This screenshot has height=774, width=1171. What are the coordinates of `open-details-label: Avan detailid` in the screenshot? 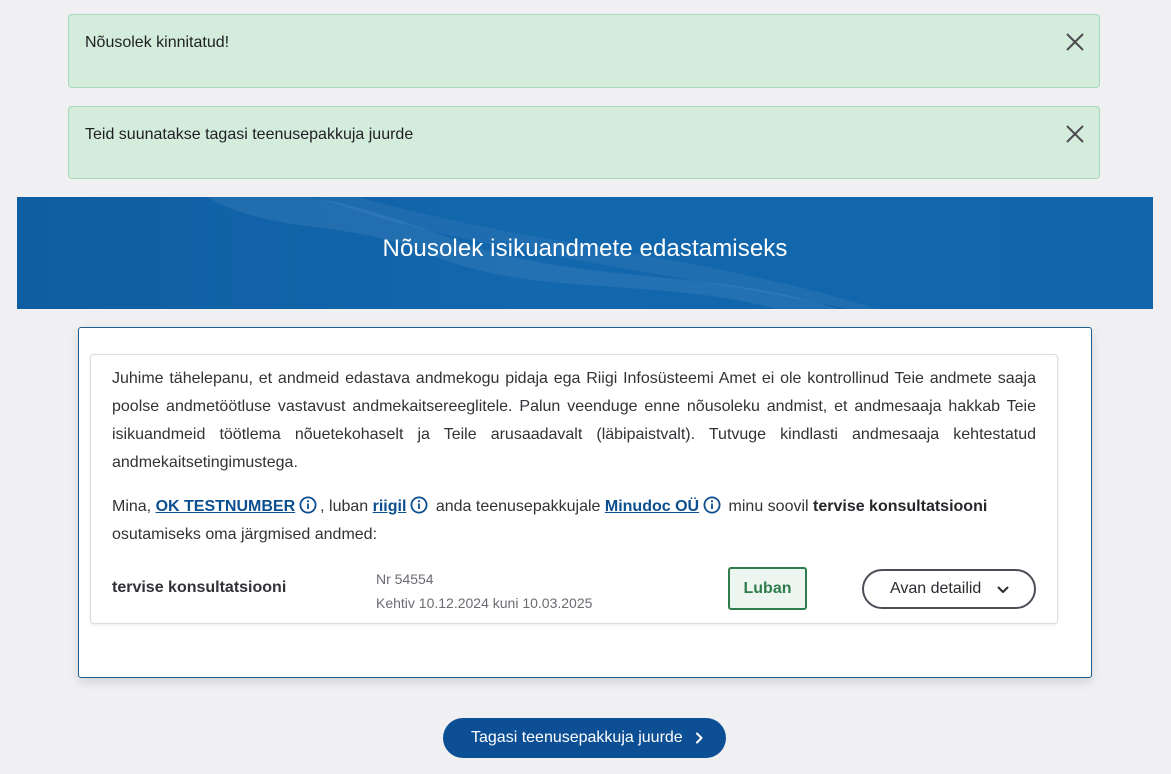 It's located at (936, 588).